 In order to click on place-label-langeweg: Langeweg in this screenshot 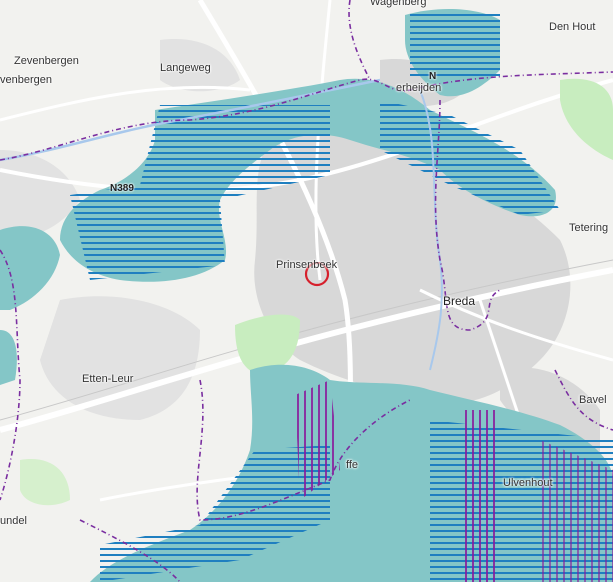, I will do `click(185, 68)`.